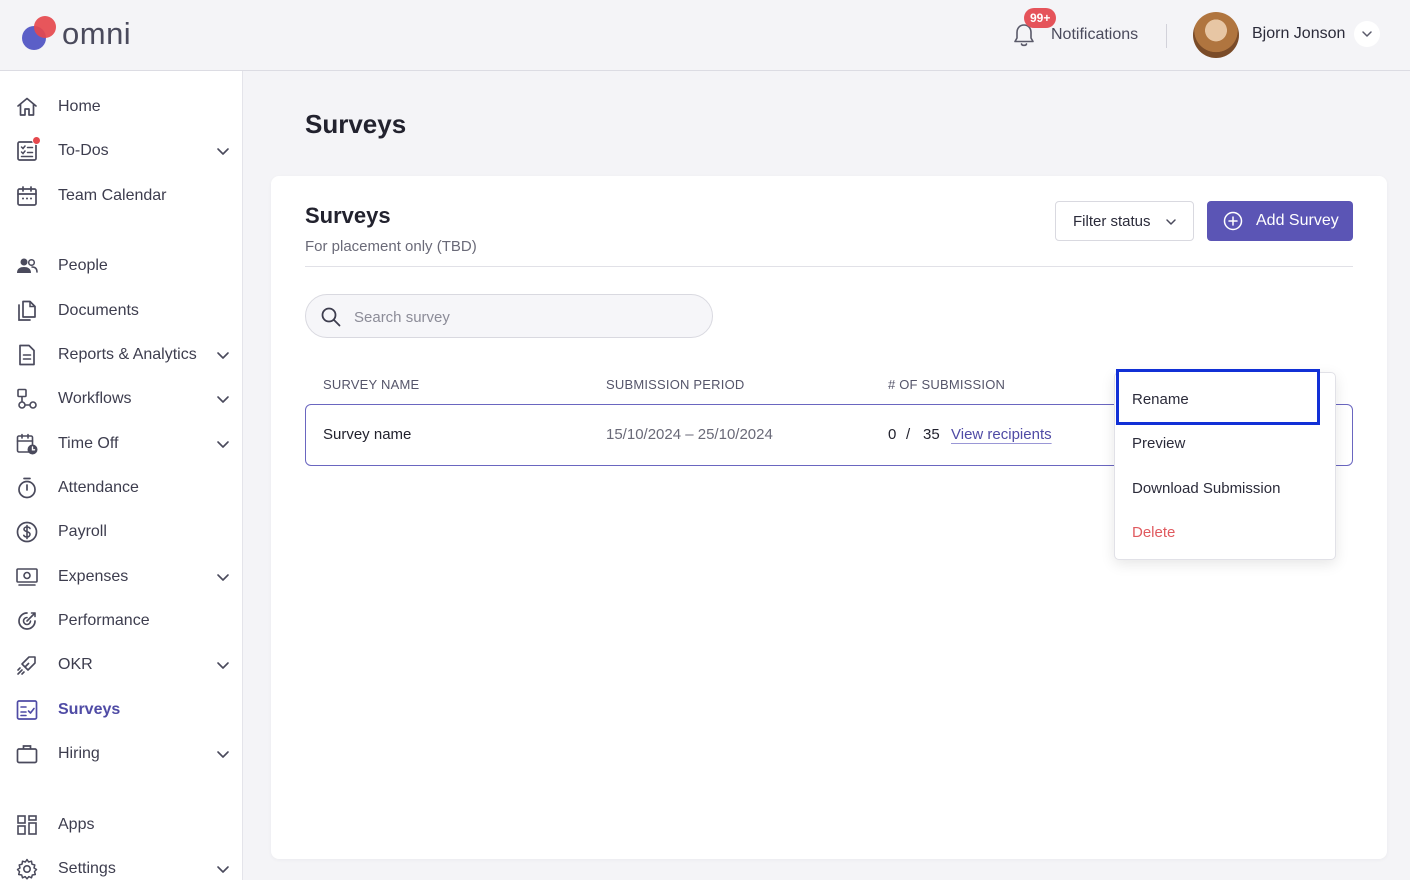 The height and width of the screenshot is (880, 1410). I want to click on sidebar-item-workflows: Workflows, so click(121, 399).